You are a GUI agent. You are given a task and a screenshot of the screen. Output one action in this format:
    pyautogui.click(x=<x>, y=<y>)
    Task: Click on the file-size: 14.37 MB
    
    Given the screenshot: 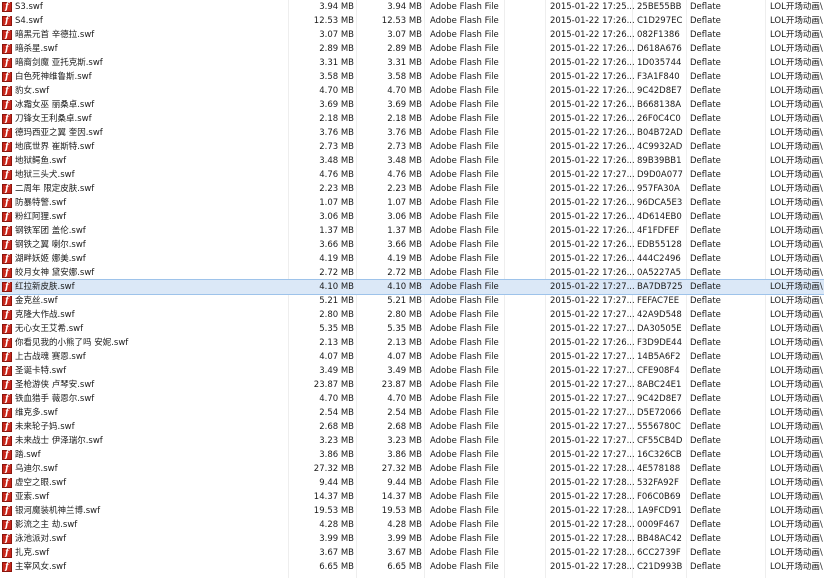 What is the action you would take?
    pyautogui.click(x=333, y=497)
    